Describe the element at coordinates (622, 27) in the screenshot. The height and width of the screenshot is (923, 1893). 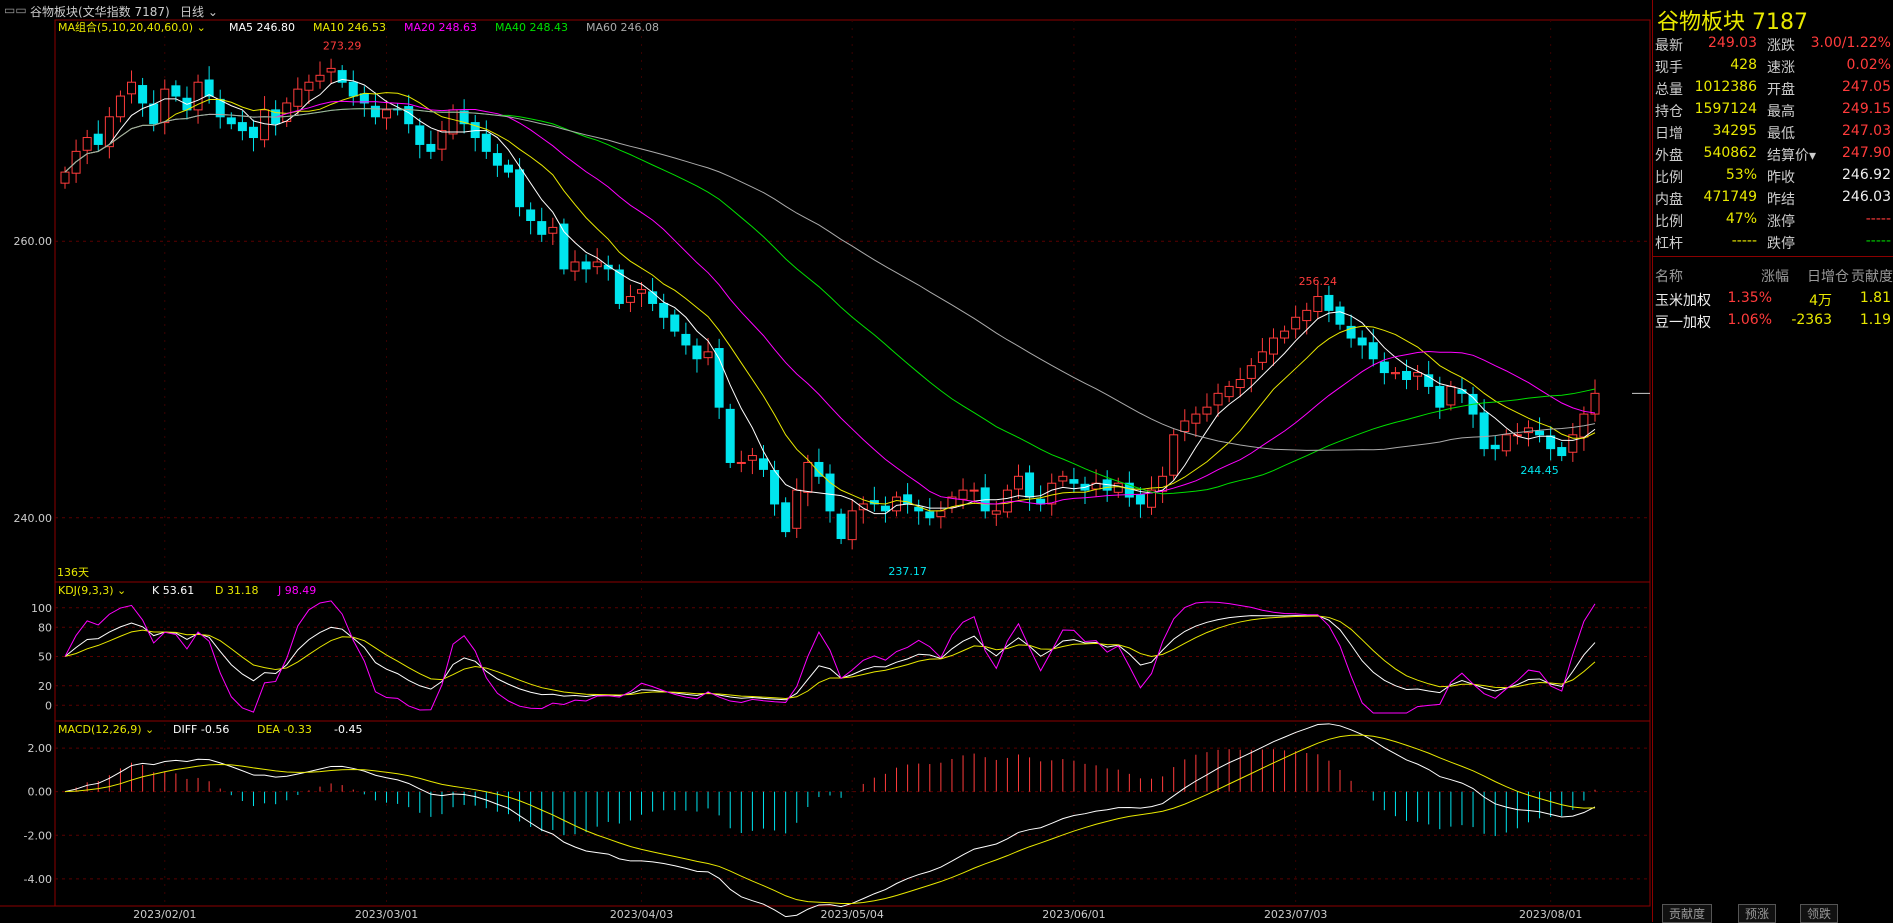
I see `ma-legend-item: MA60 246.08` at that location.